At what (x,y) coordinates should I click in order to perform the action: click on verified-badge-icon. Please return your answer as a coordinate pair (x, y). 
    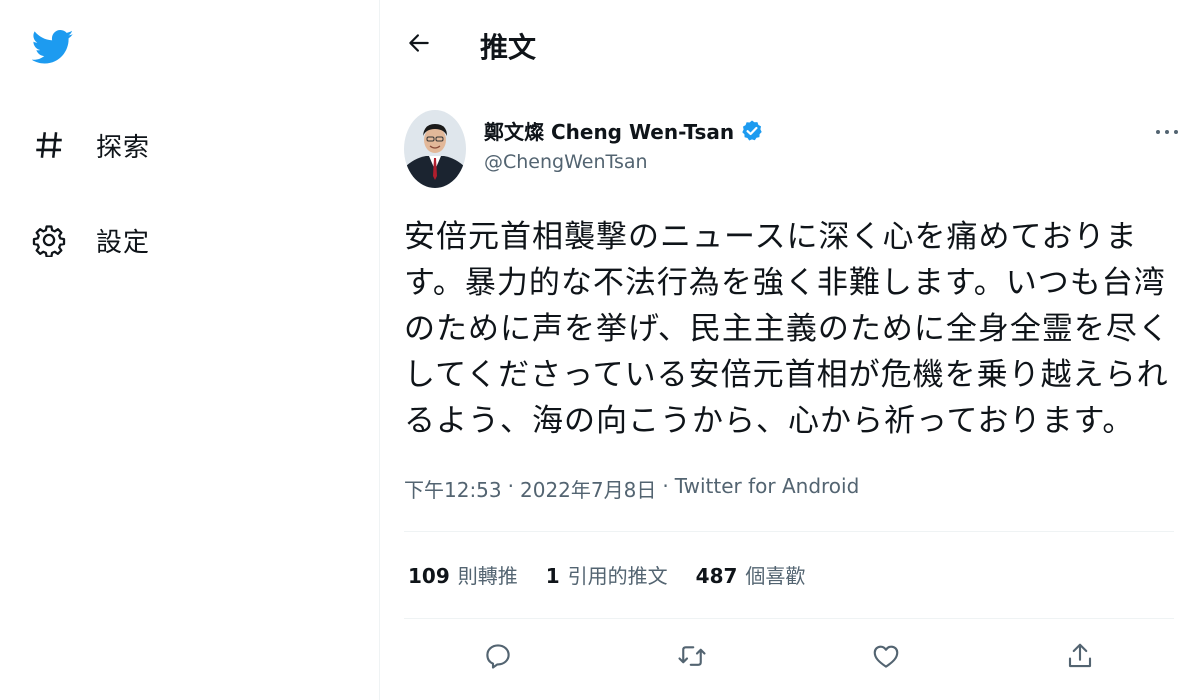
    Looking at the image, I should click on (752, 131).